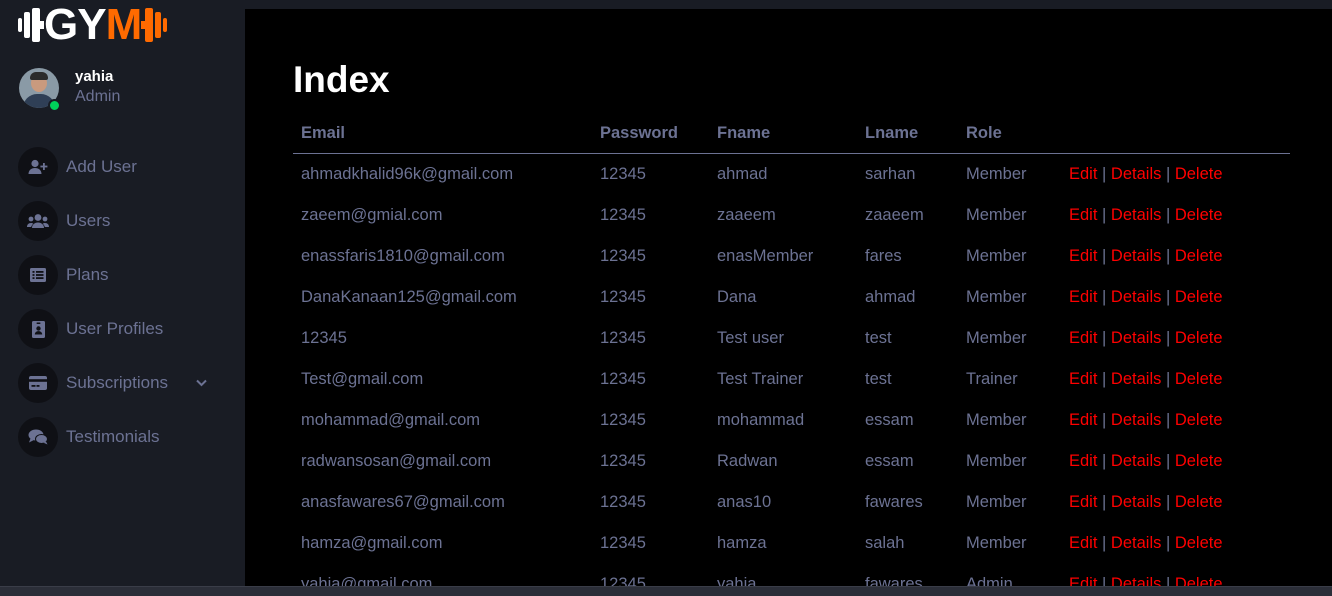  I want to click on fname-cell: mohammad, so click(761, 420).